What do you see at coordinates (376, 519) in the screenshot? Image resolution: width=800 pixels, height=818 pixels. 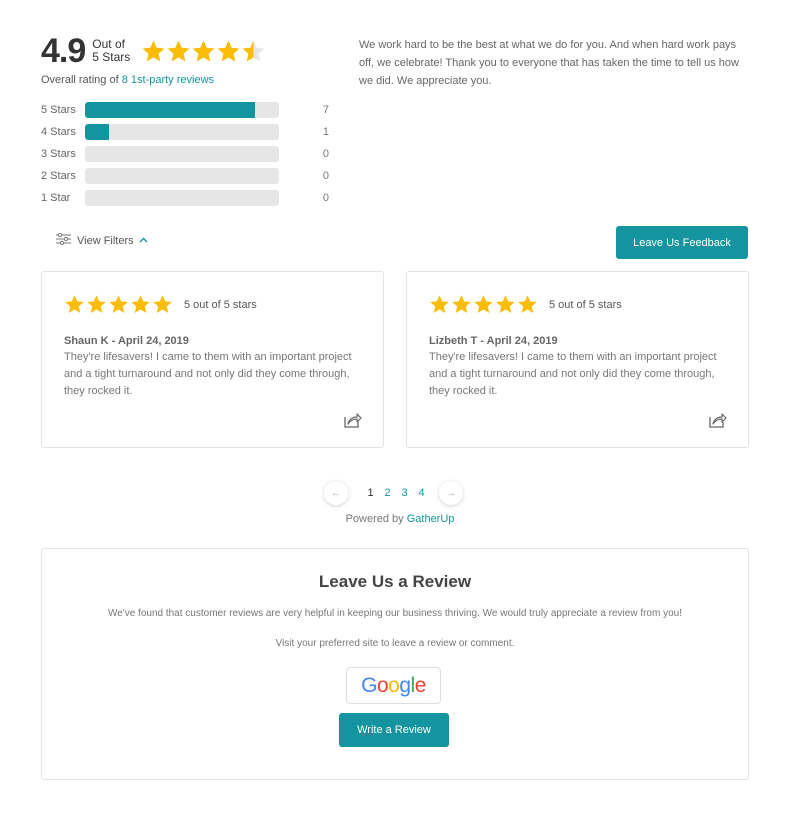 I see `powered-by-prefix: Powered by` at bounding box center [376, 519].